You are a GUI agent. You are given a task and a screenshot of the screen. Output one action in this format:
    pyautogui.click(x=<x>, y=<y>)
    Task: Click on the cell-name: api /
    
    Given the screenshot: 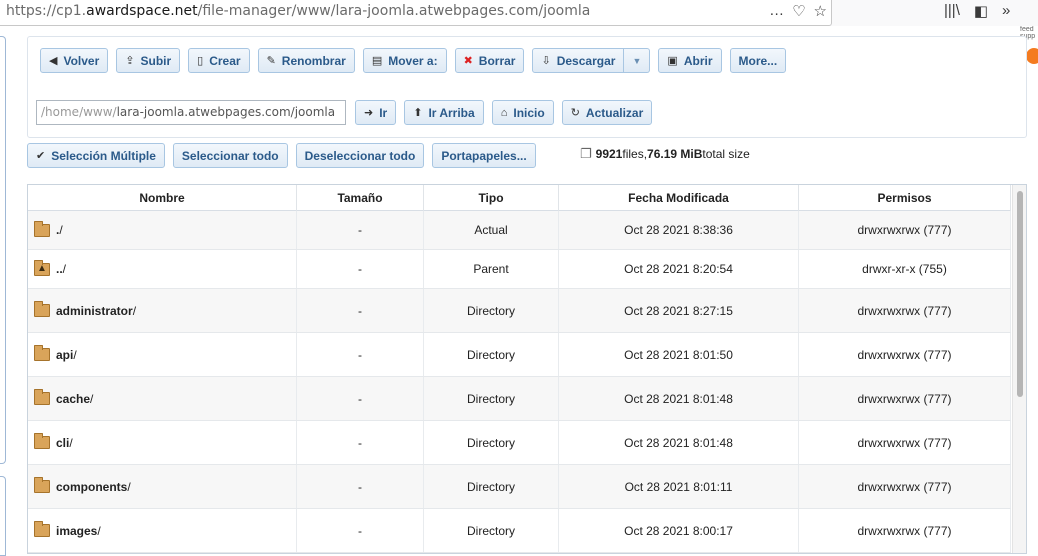 What is the action you would take?
    pyautogui.click(x=162, y=354)
    